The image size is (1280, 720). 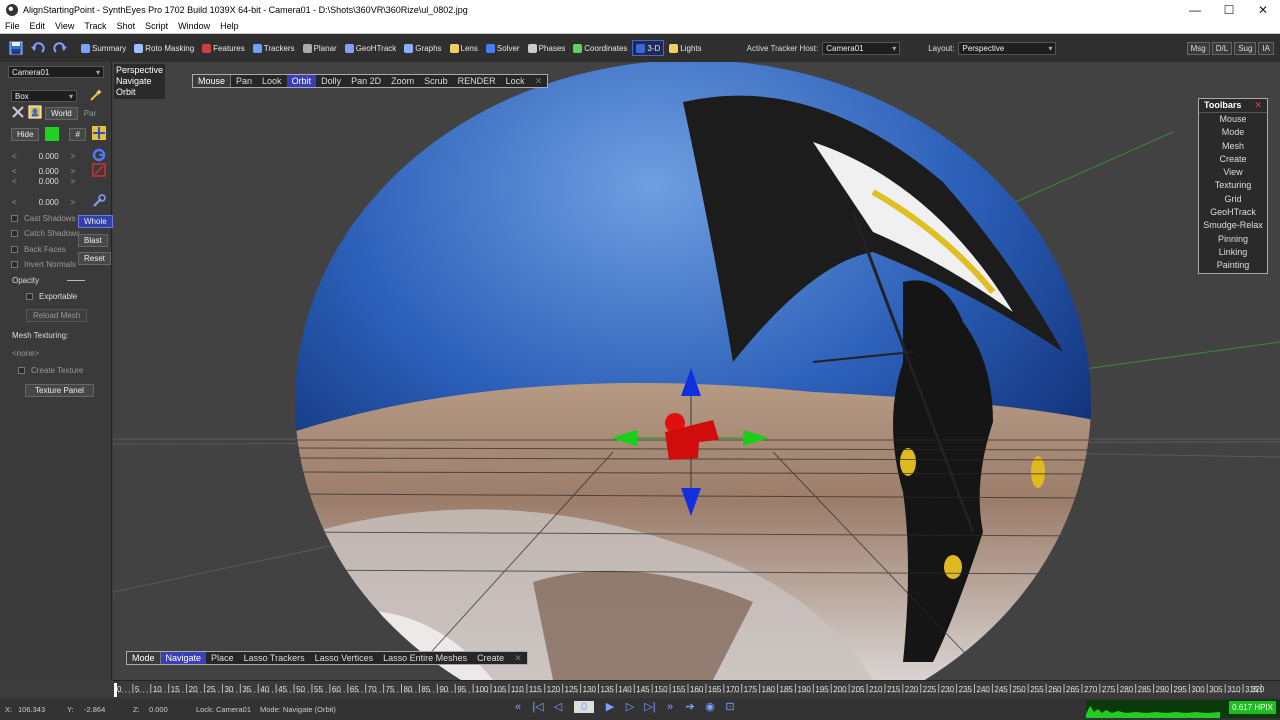 What do you see at coordinates (96, 96) in the screenshot?
I see `magic-wand-icon` at bounding box center [96, 96].